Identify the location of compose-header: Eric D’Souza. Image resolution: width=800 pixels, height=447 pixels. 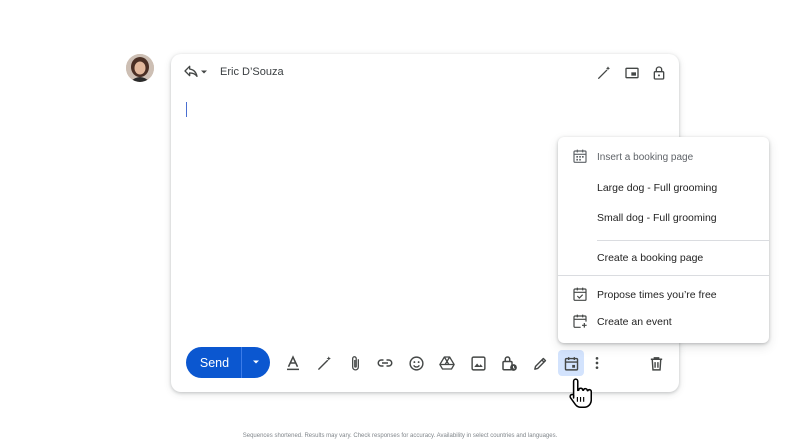
(425, 73).